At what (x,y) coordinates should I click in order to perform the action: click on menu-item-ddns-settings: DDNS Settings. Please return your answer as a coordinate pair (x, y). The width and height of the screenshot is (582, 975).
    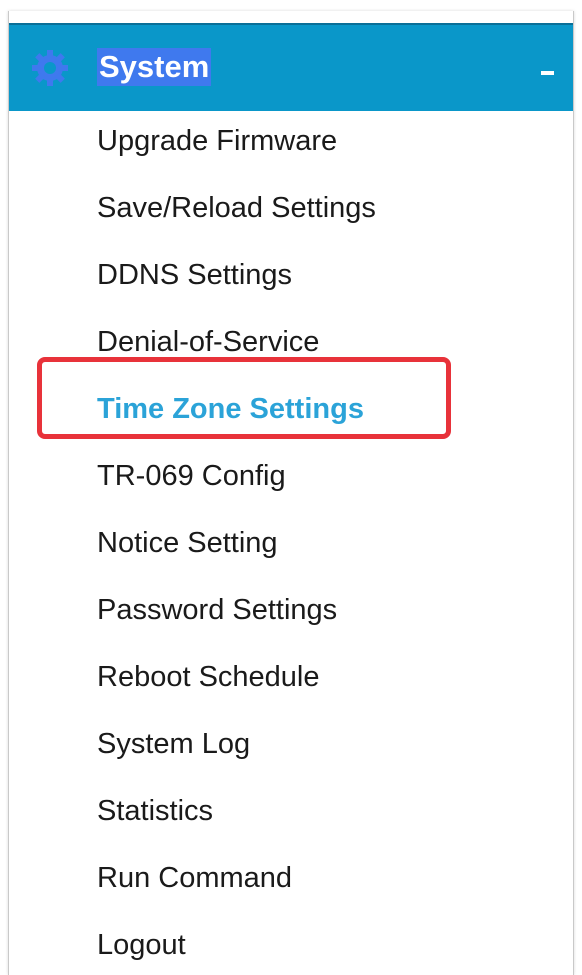
    Looking at the image, I should click on (194, 275).